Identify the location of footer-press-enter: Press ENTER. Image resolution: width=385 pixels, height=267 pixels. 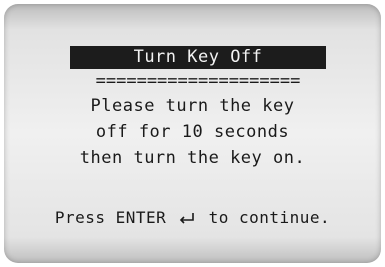
(110, 217).